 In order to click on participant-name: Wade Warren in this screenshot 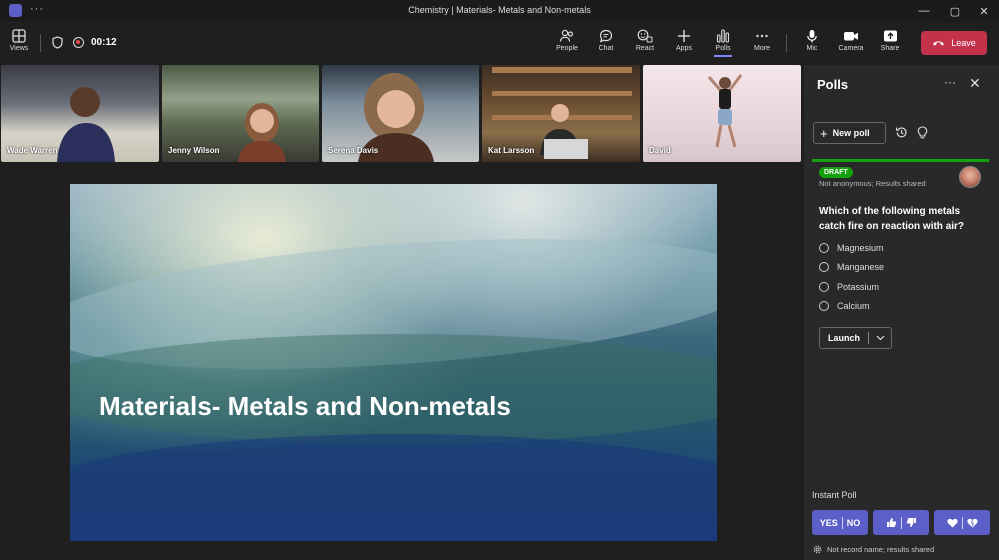, I will do `click(32, 150)`.